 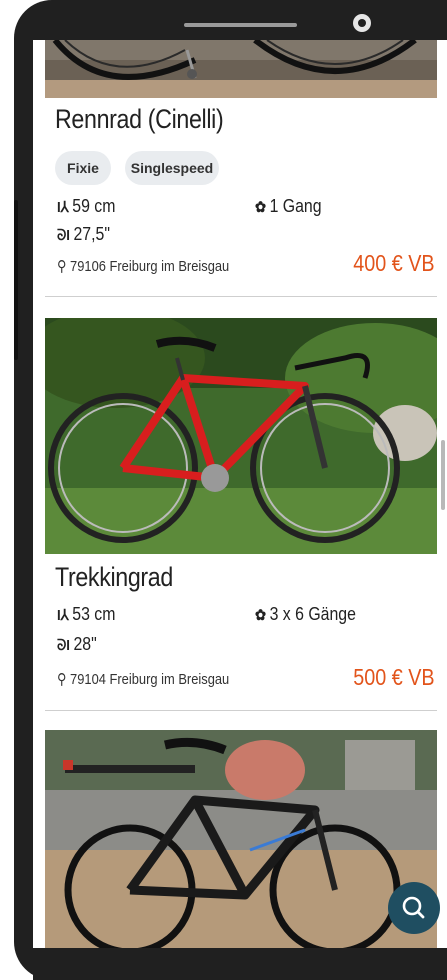 What do you see at coordinates (94, 614) in the screenshot?
I see `frame-size-value: 53 cm` at bounding box center [94, 614].